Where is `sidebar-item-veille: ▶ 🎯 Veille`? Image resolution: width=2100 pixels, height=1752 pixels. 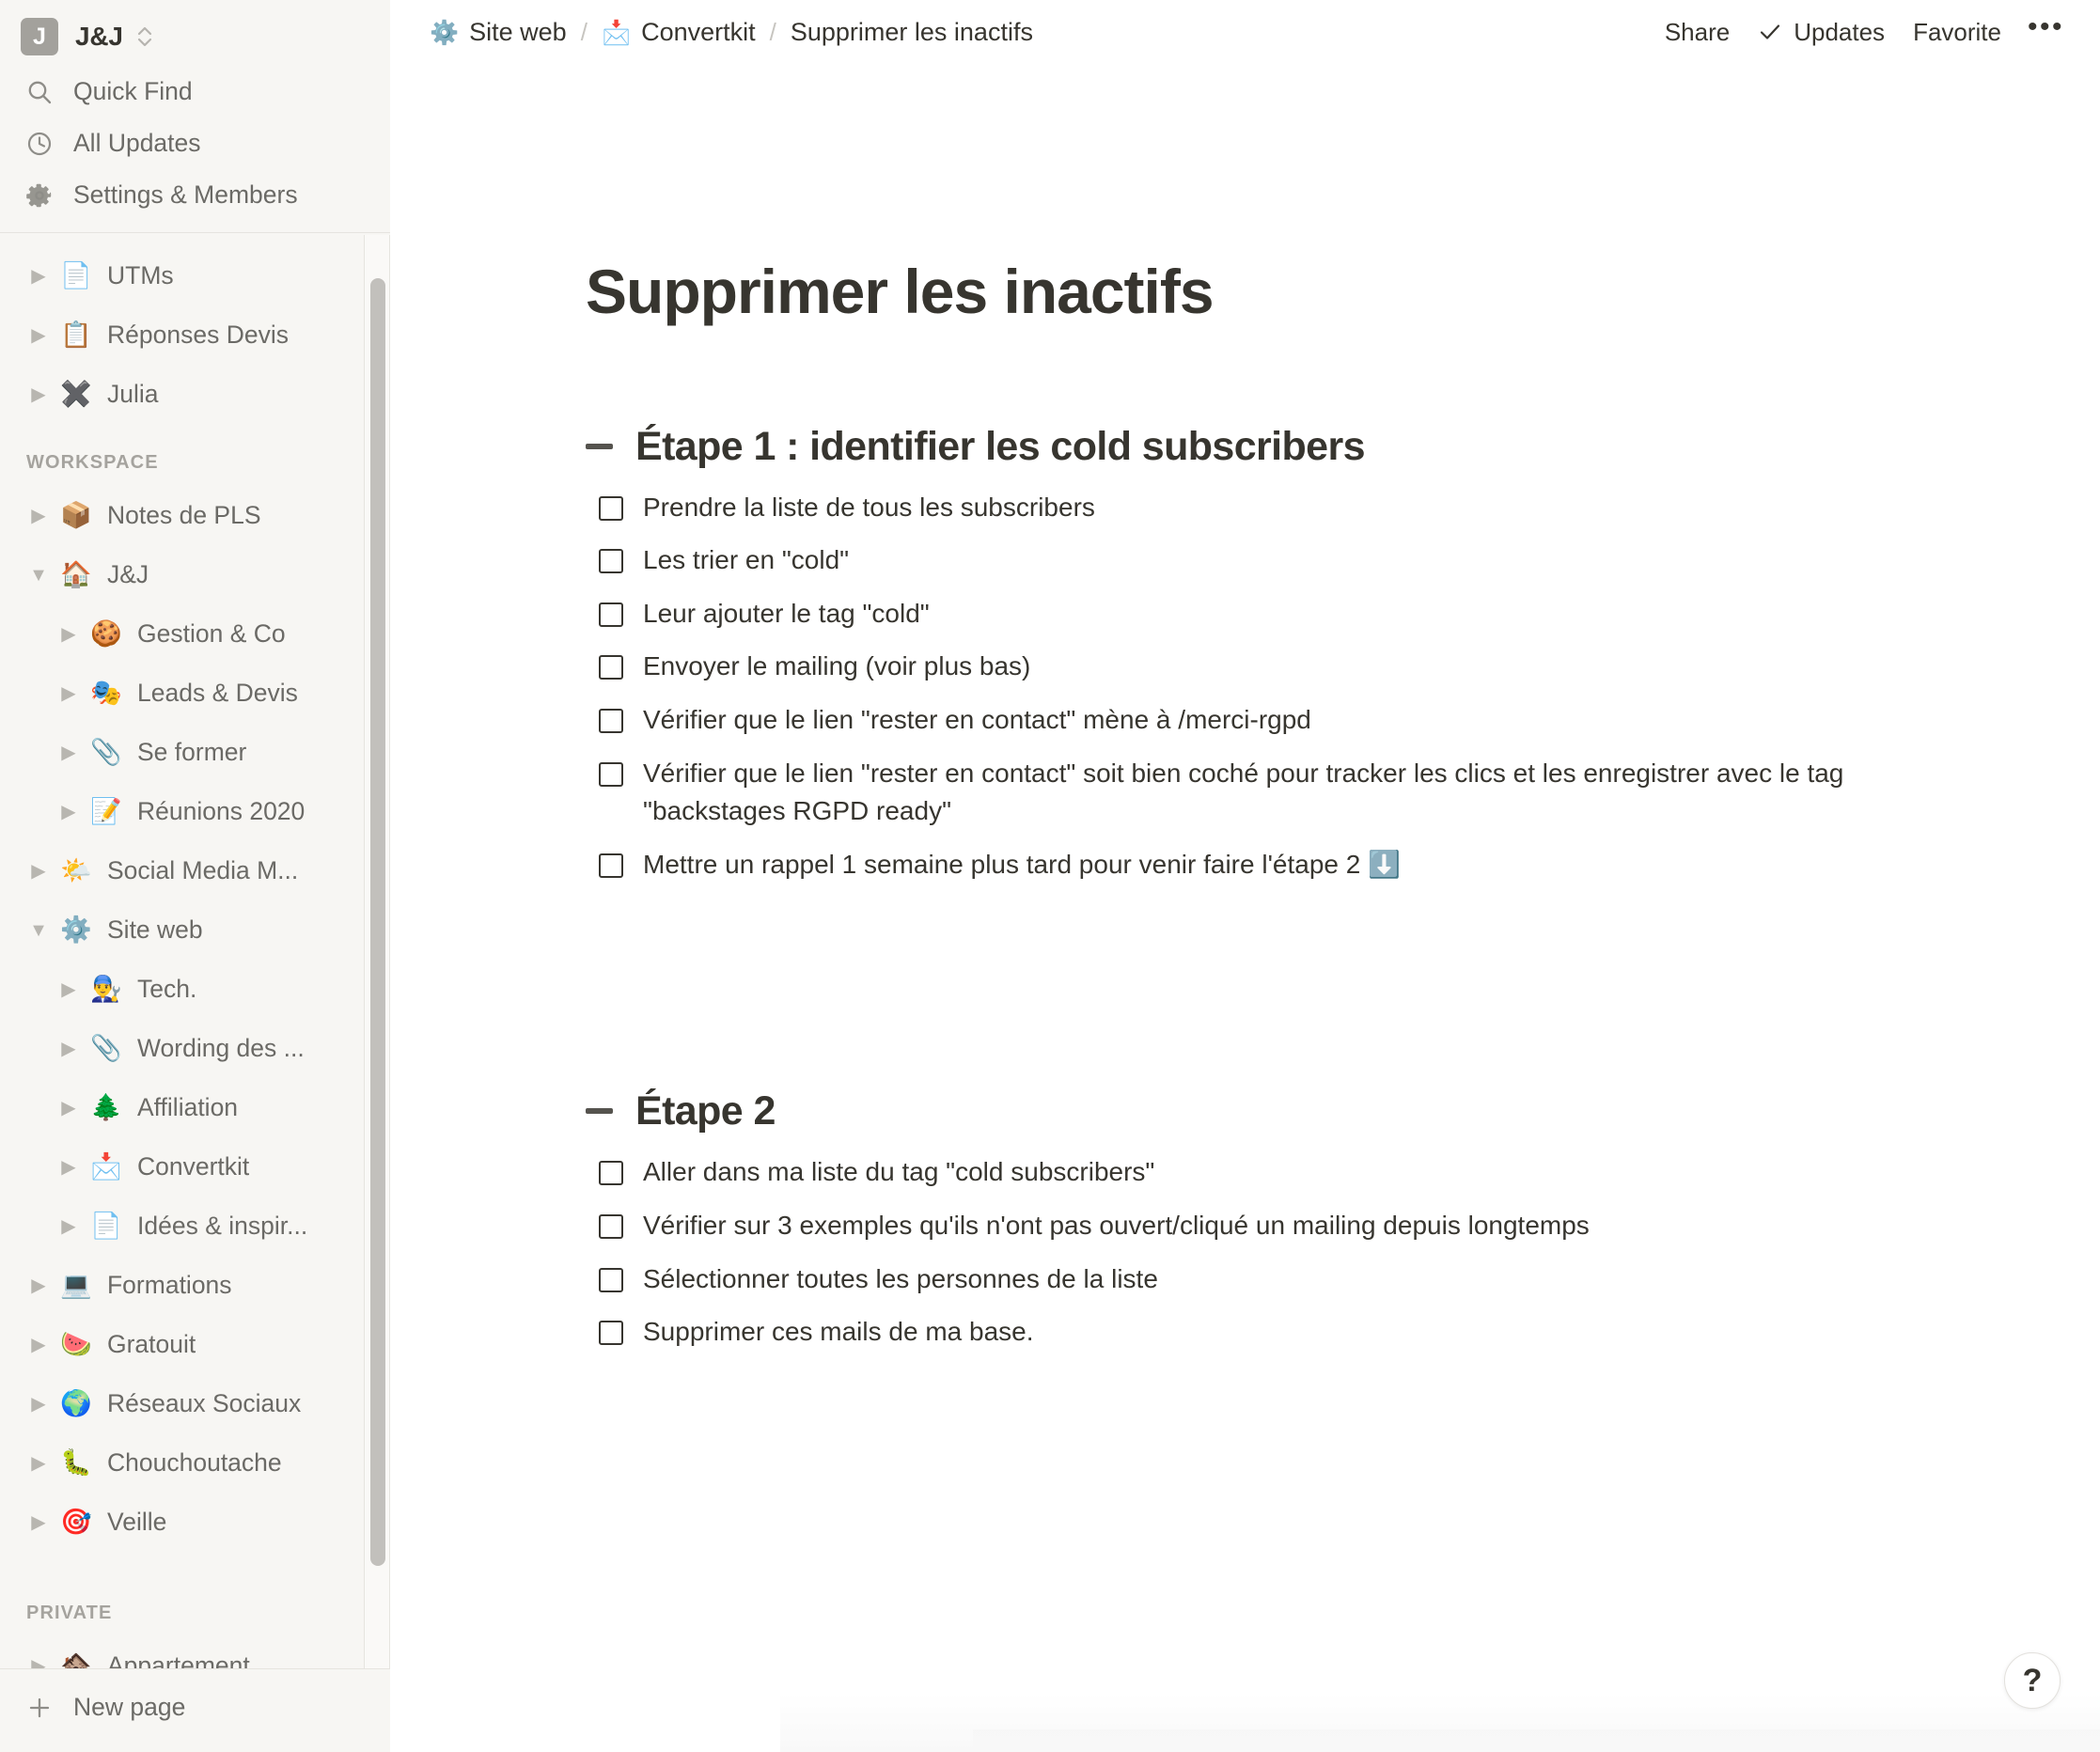
sidebar-item-veille: ▶ 🎯 Veille is located at coordinates (182, 1523).